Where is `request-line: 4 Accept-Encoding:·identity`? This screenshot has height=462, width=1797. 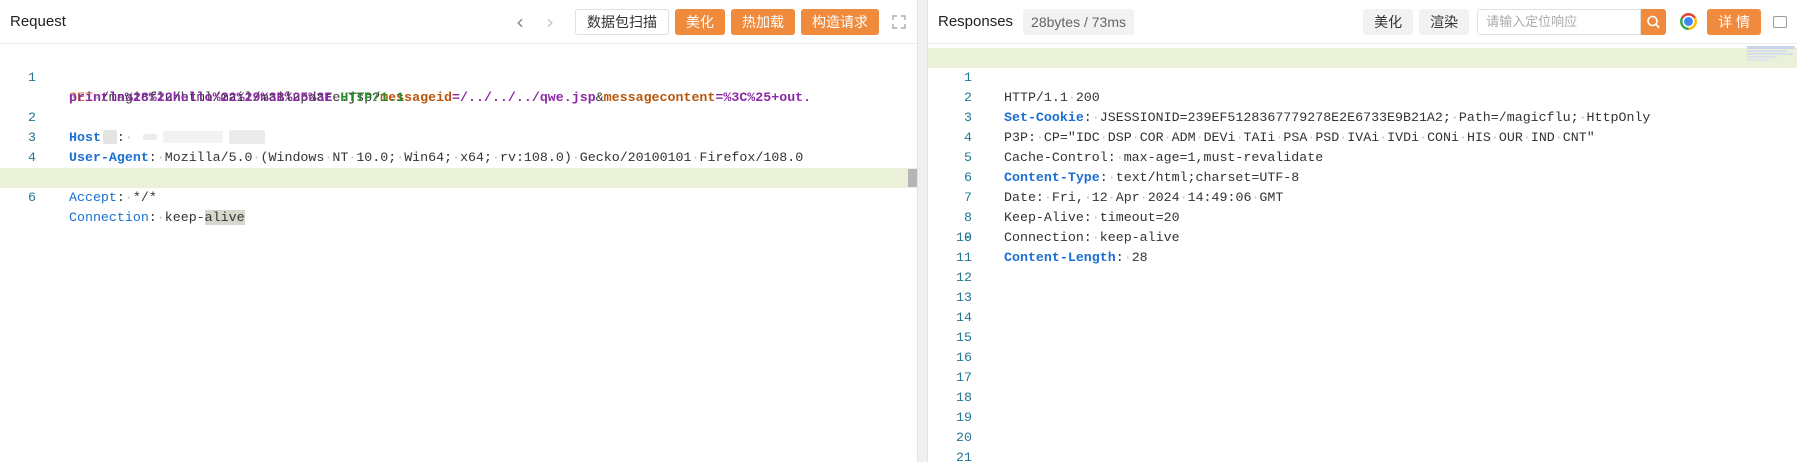
request-line: 4 Accept-Encoding:·identity is located at coordinates (458, 156).